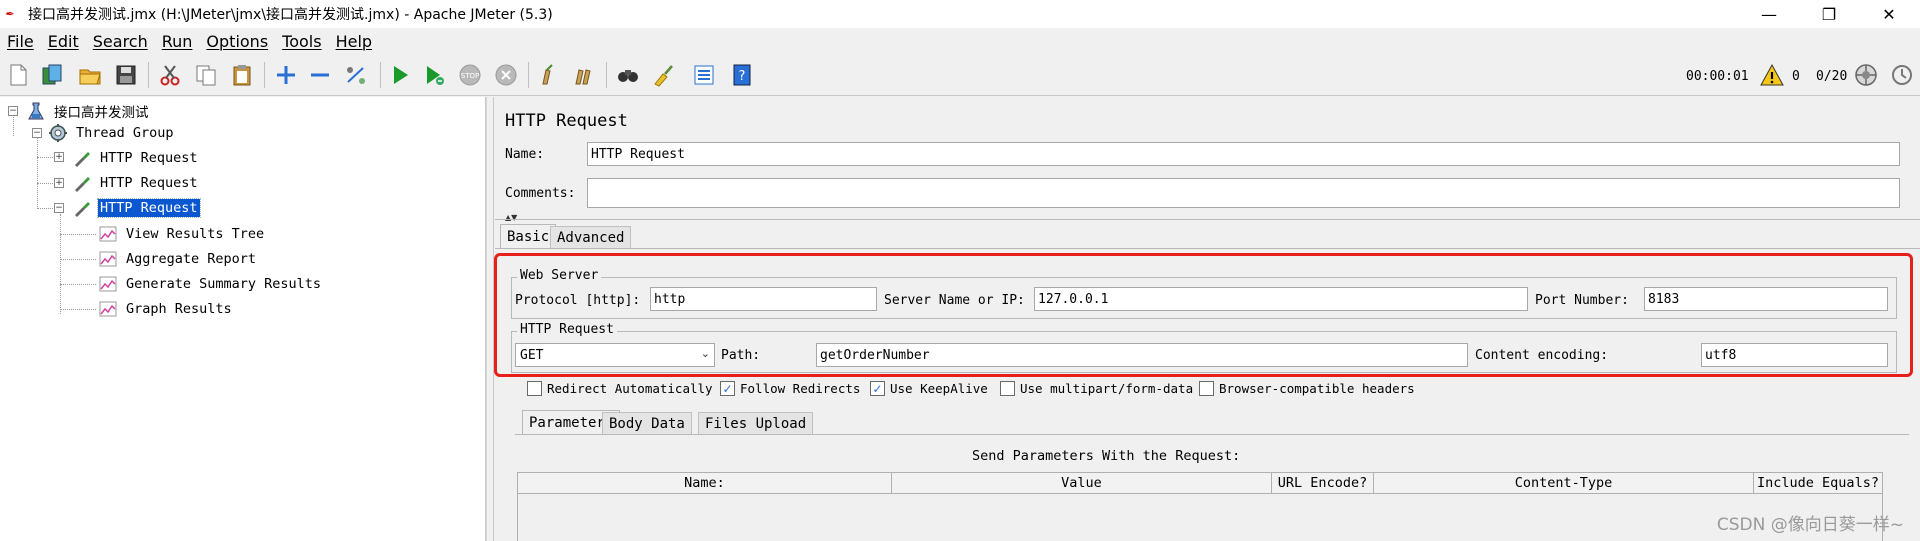 This screenshot has width=1920, height=541. I want to click on expand-icon, so click(286, 75).